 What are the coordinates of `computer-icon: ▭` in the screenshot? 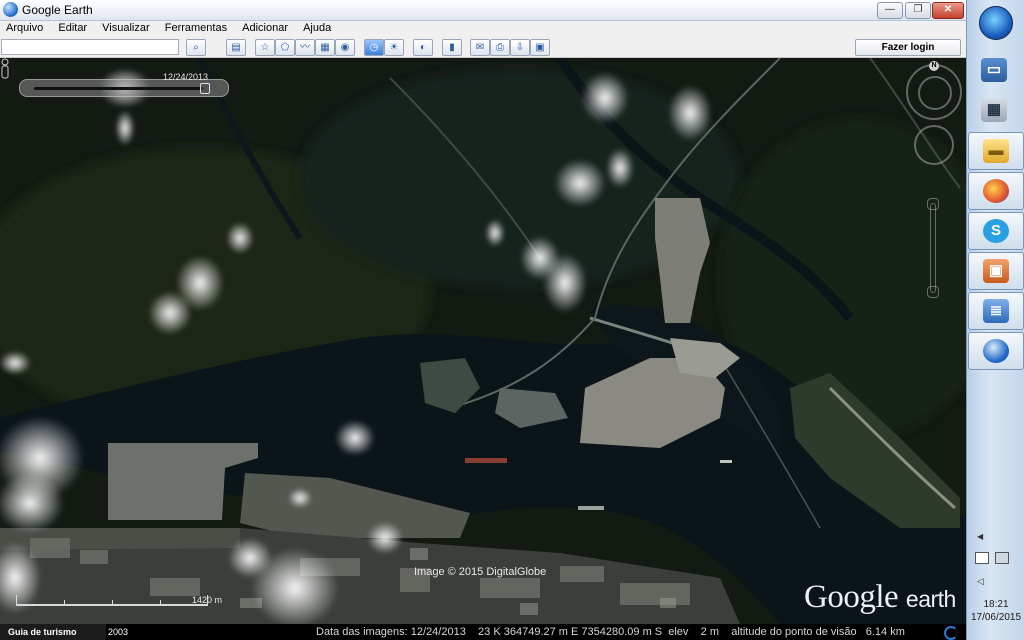 It's located at (995, 70).